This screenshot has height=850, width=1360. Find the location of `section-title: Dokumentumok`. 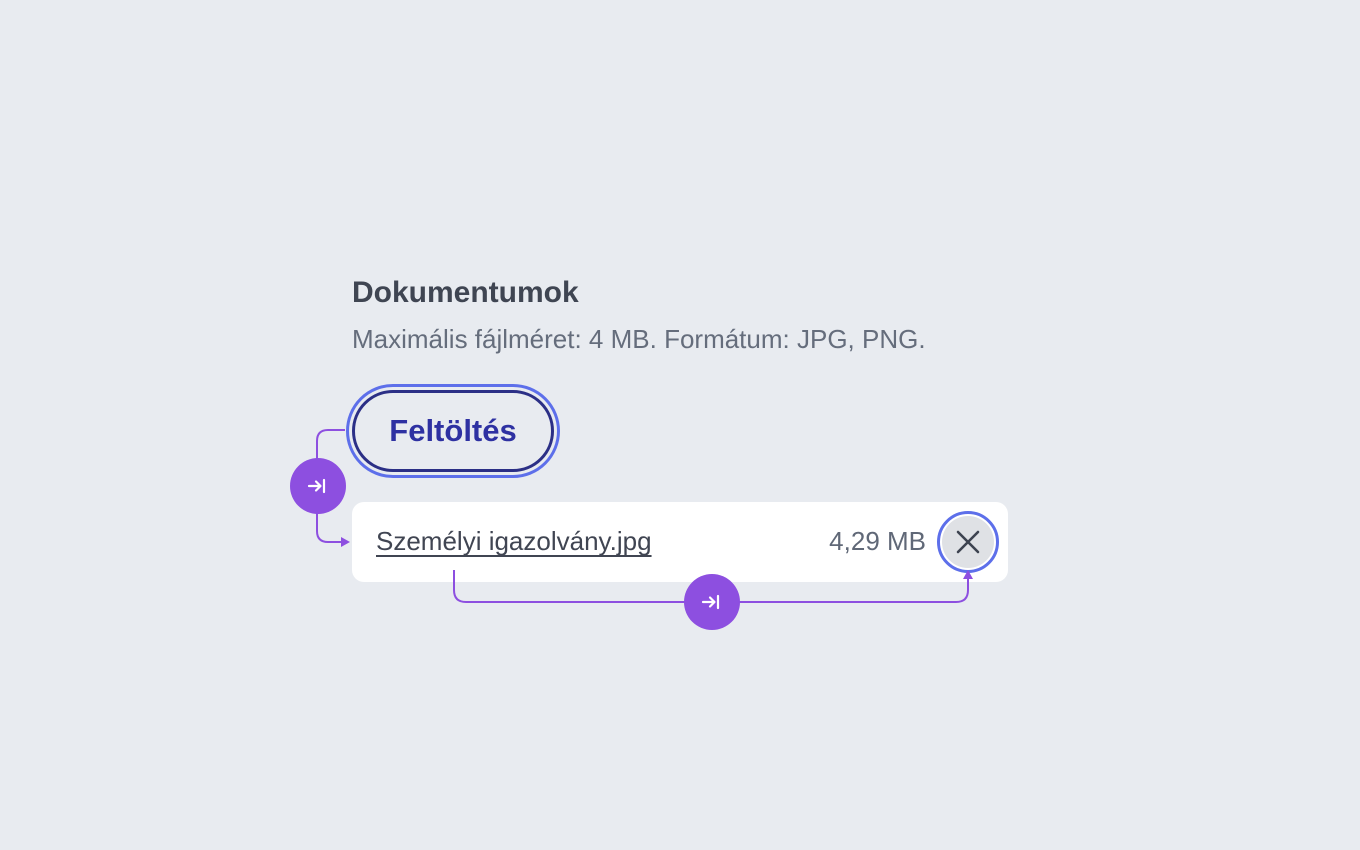

section-title: Dokumentumok is located at coordinates (465, 292).